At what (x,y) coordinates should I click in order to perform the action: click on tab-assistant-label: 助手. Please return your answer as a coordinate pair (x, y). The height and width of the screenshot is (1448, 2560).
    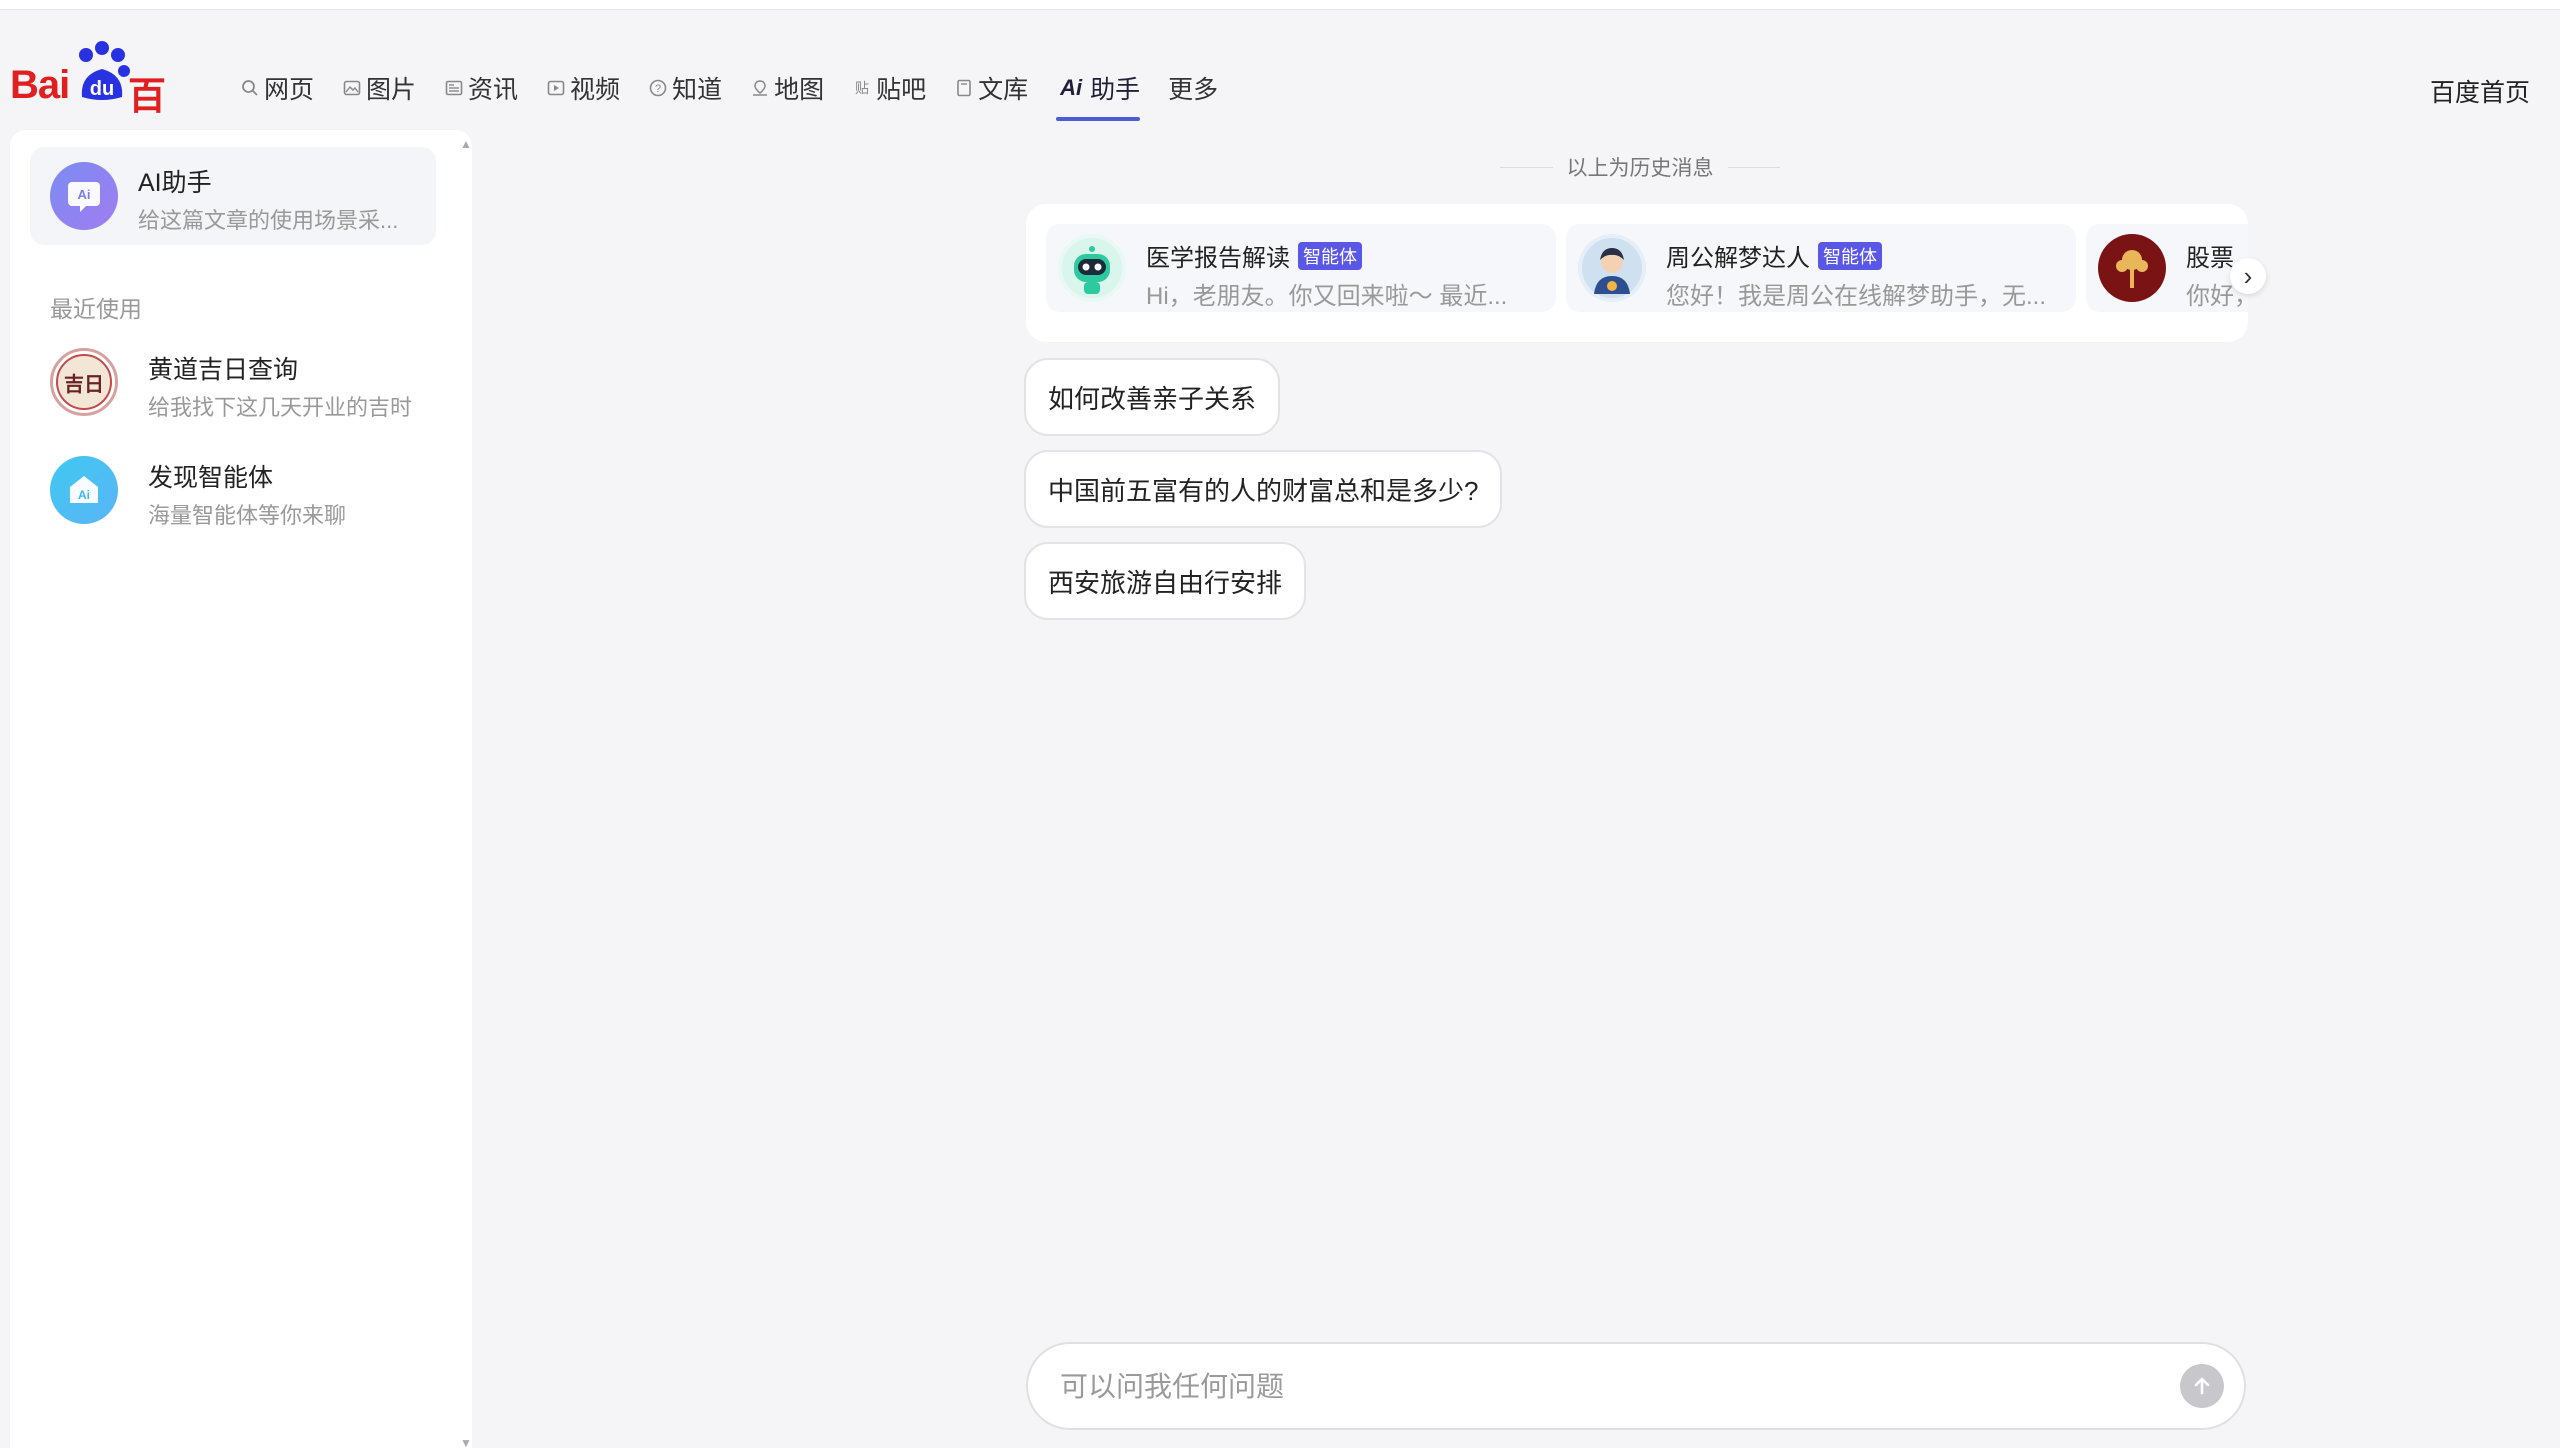
    Looking at the image, I should click on (1115, 90).